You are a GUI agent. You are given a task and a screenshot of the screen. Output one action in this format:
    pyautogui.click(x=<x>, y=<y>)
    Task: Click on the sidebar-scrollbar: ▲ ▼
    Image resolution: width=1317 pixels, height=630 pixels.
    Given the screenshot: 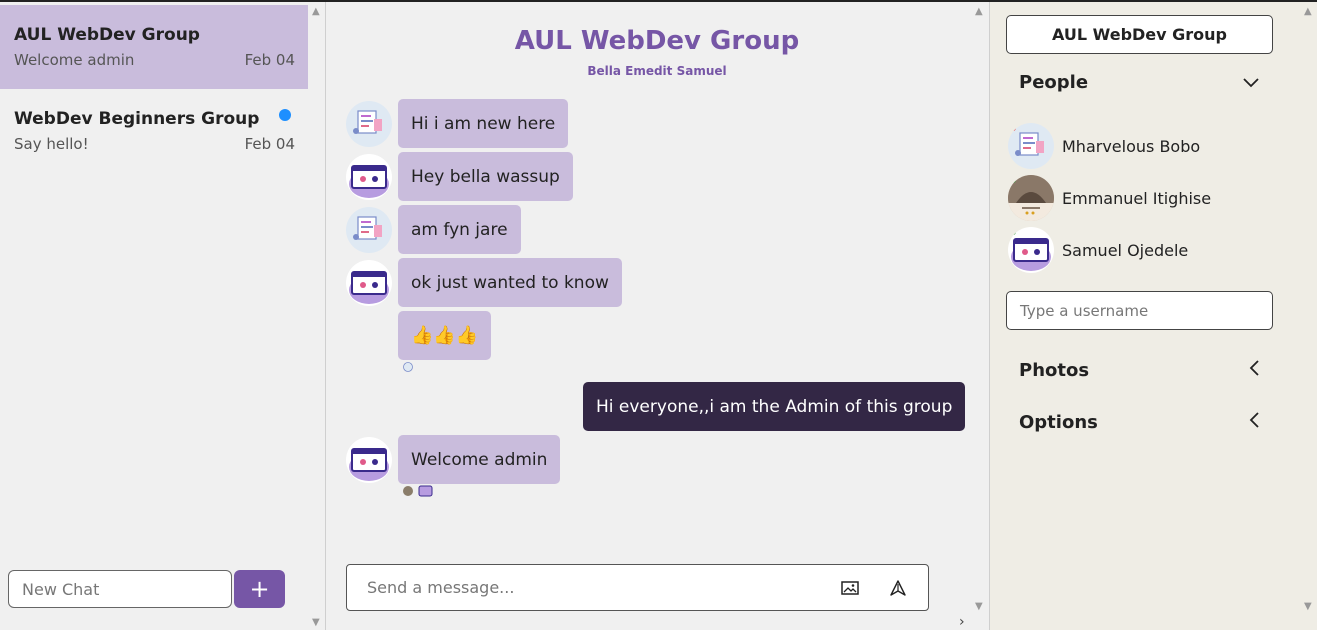 What is the action you would take?
    pyautogui.click(x=316, y=316)
    